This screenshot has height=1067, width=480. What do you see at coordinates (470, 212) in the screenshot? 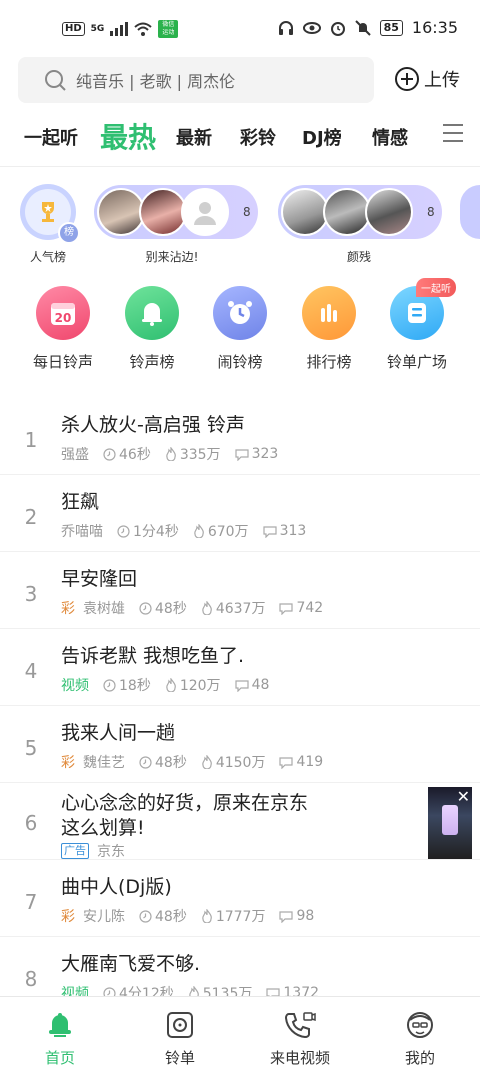
I see `story-group-partial` at bounding box center [470, 212].